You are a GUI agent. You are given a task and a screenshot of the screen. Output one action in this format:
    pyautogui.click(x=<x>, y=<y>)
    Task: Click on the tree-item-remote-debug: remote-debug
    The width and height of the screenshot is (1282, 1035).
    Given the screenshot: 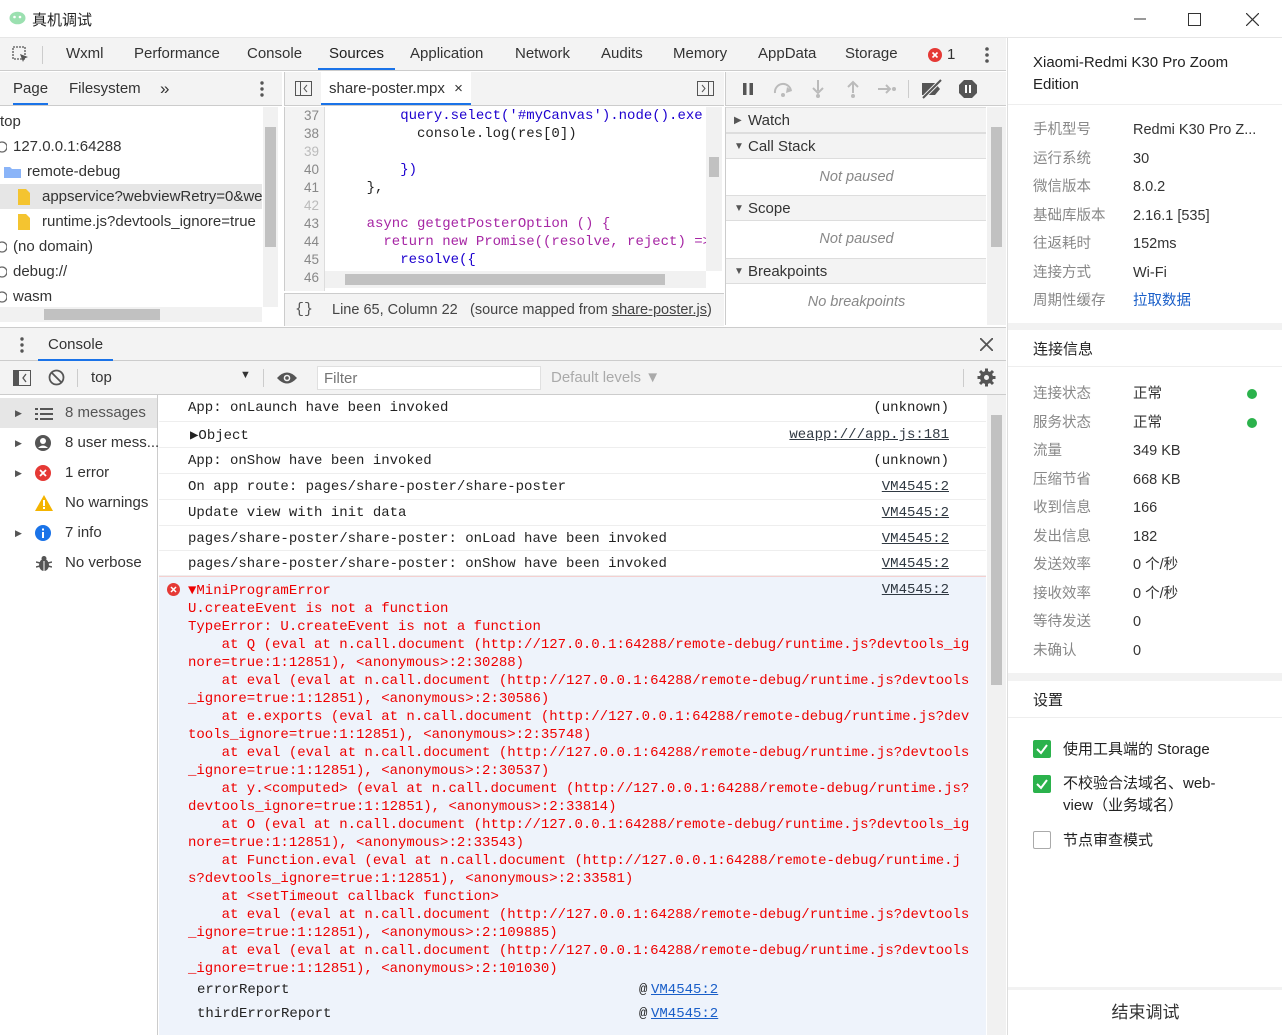 What is the action you would take?
    pyautogui.click(x=131, y=171)
    